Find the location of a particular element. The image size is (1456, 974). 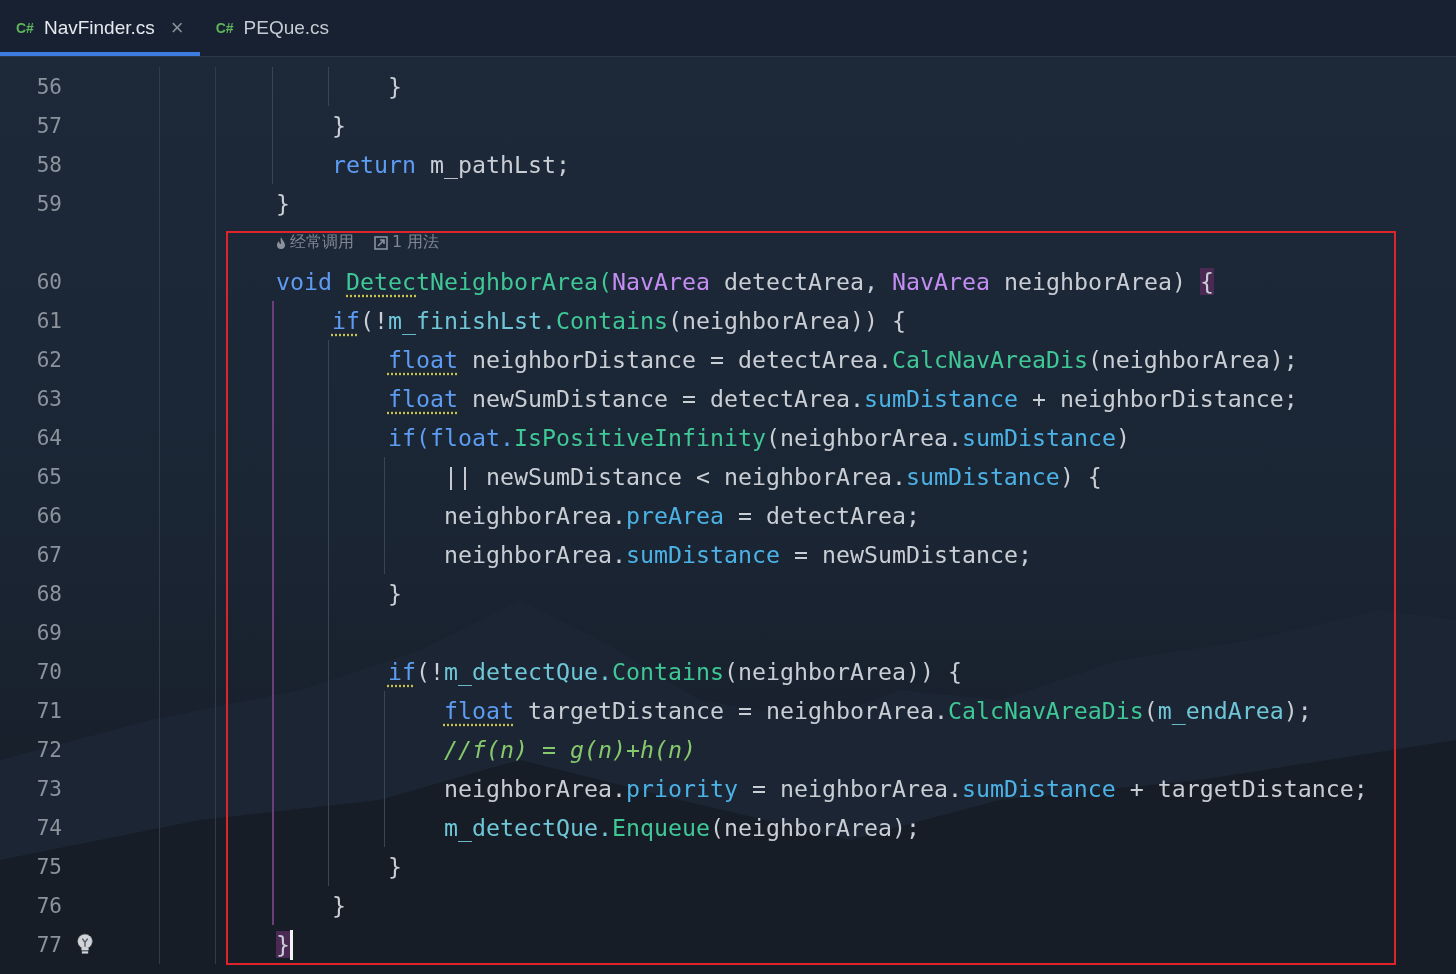

line-number: 67 is located at coordinates (48, 554).